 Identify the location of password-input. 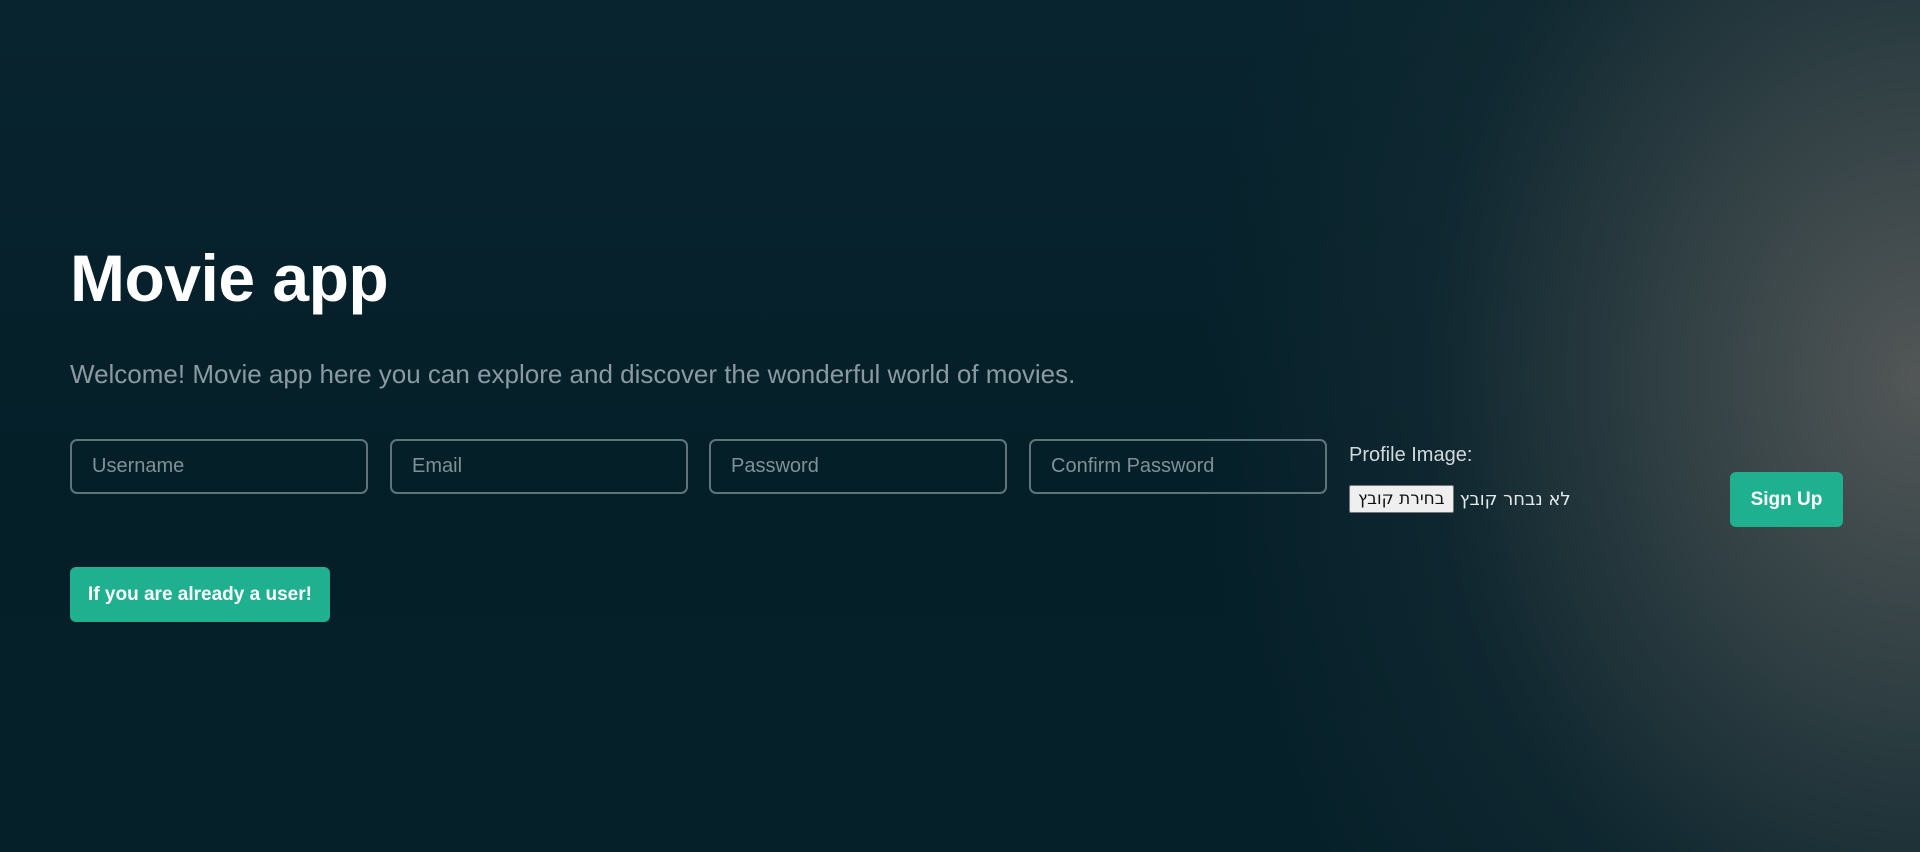
(858, 466).